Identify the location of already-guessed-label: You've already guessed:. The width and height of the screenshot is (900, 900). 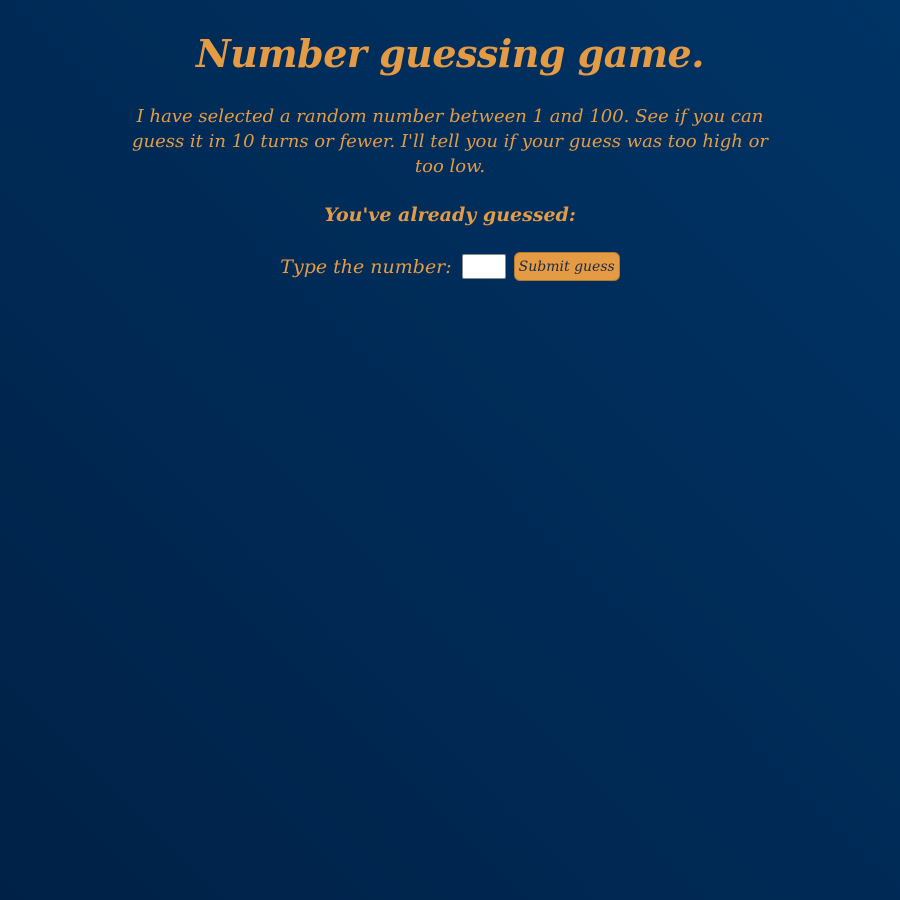
(450, 215).